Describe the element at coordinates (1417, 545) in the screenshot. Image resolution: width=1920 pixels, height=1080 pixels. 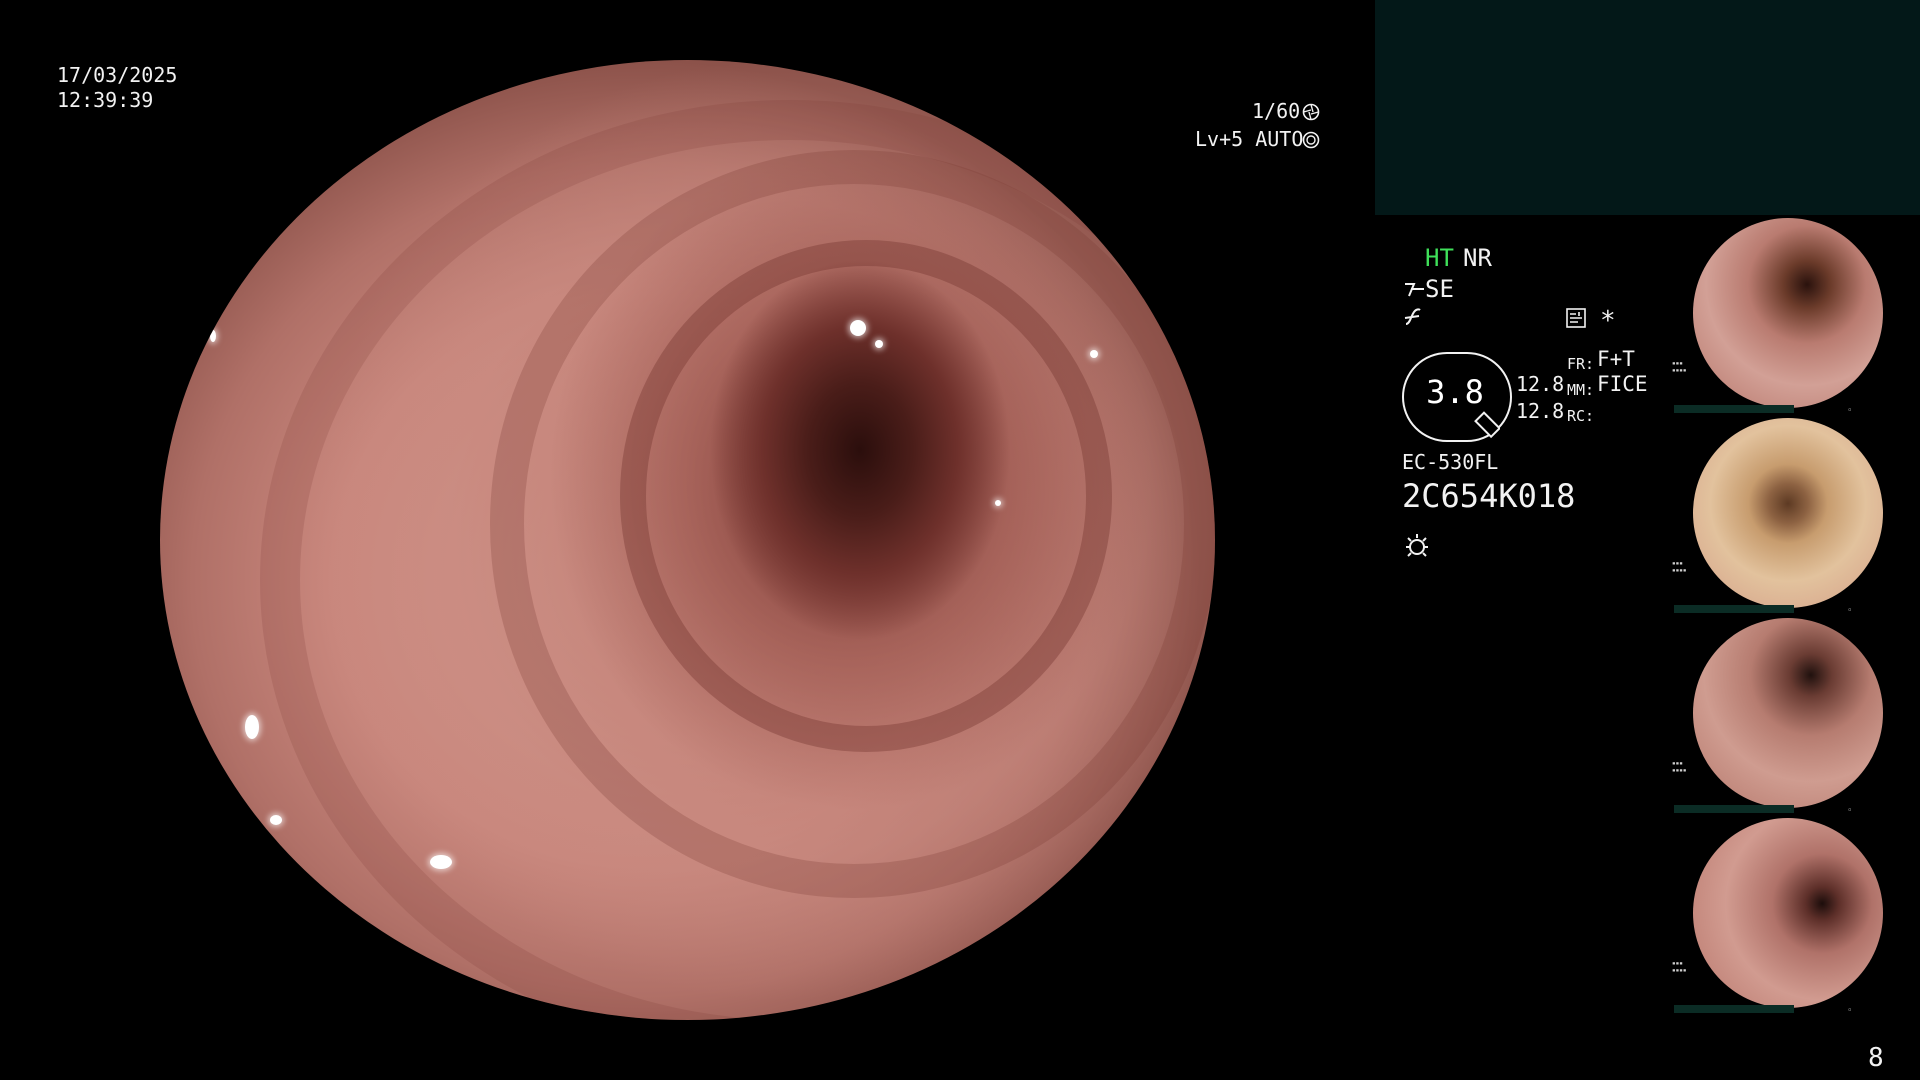
I see `light-source-icon` at that location.